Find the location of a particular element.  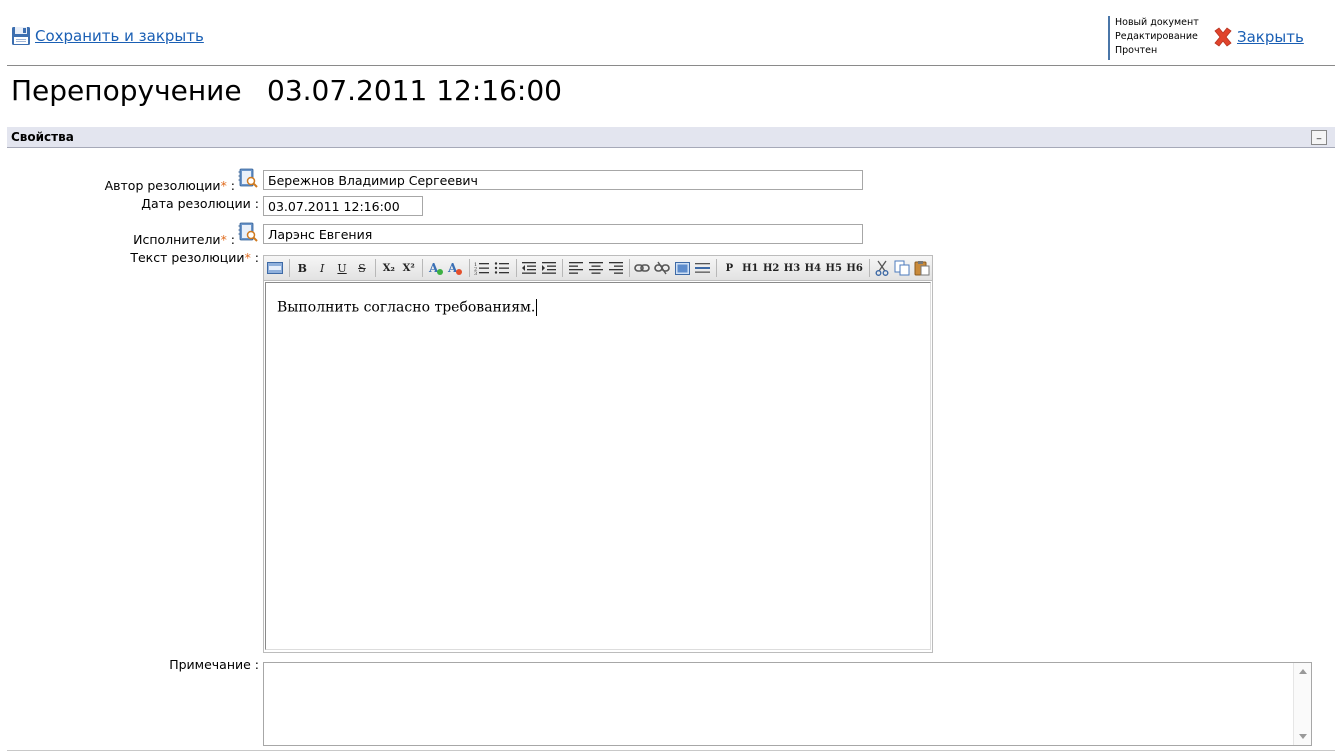

resolution-text-content: Выполнить согласно требованиям. is located at coordinates (407, 307).